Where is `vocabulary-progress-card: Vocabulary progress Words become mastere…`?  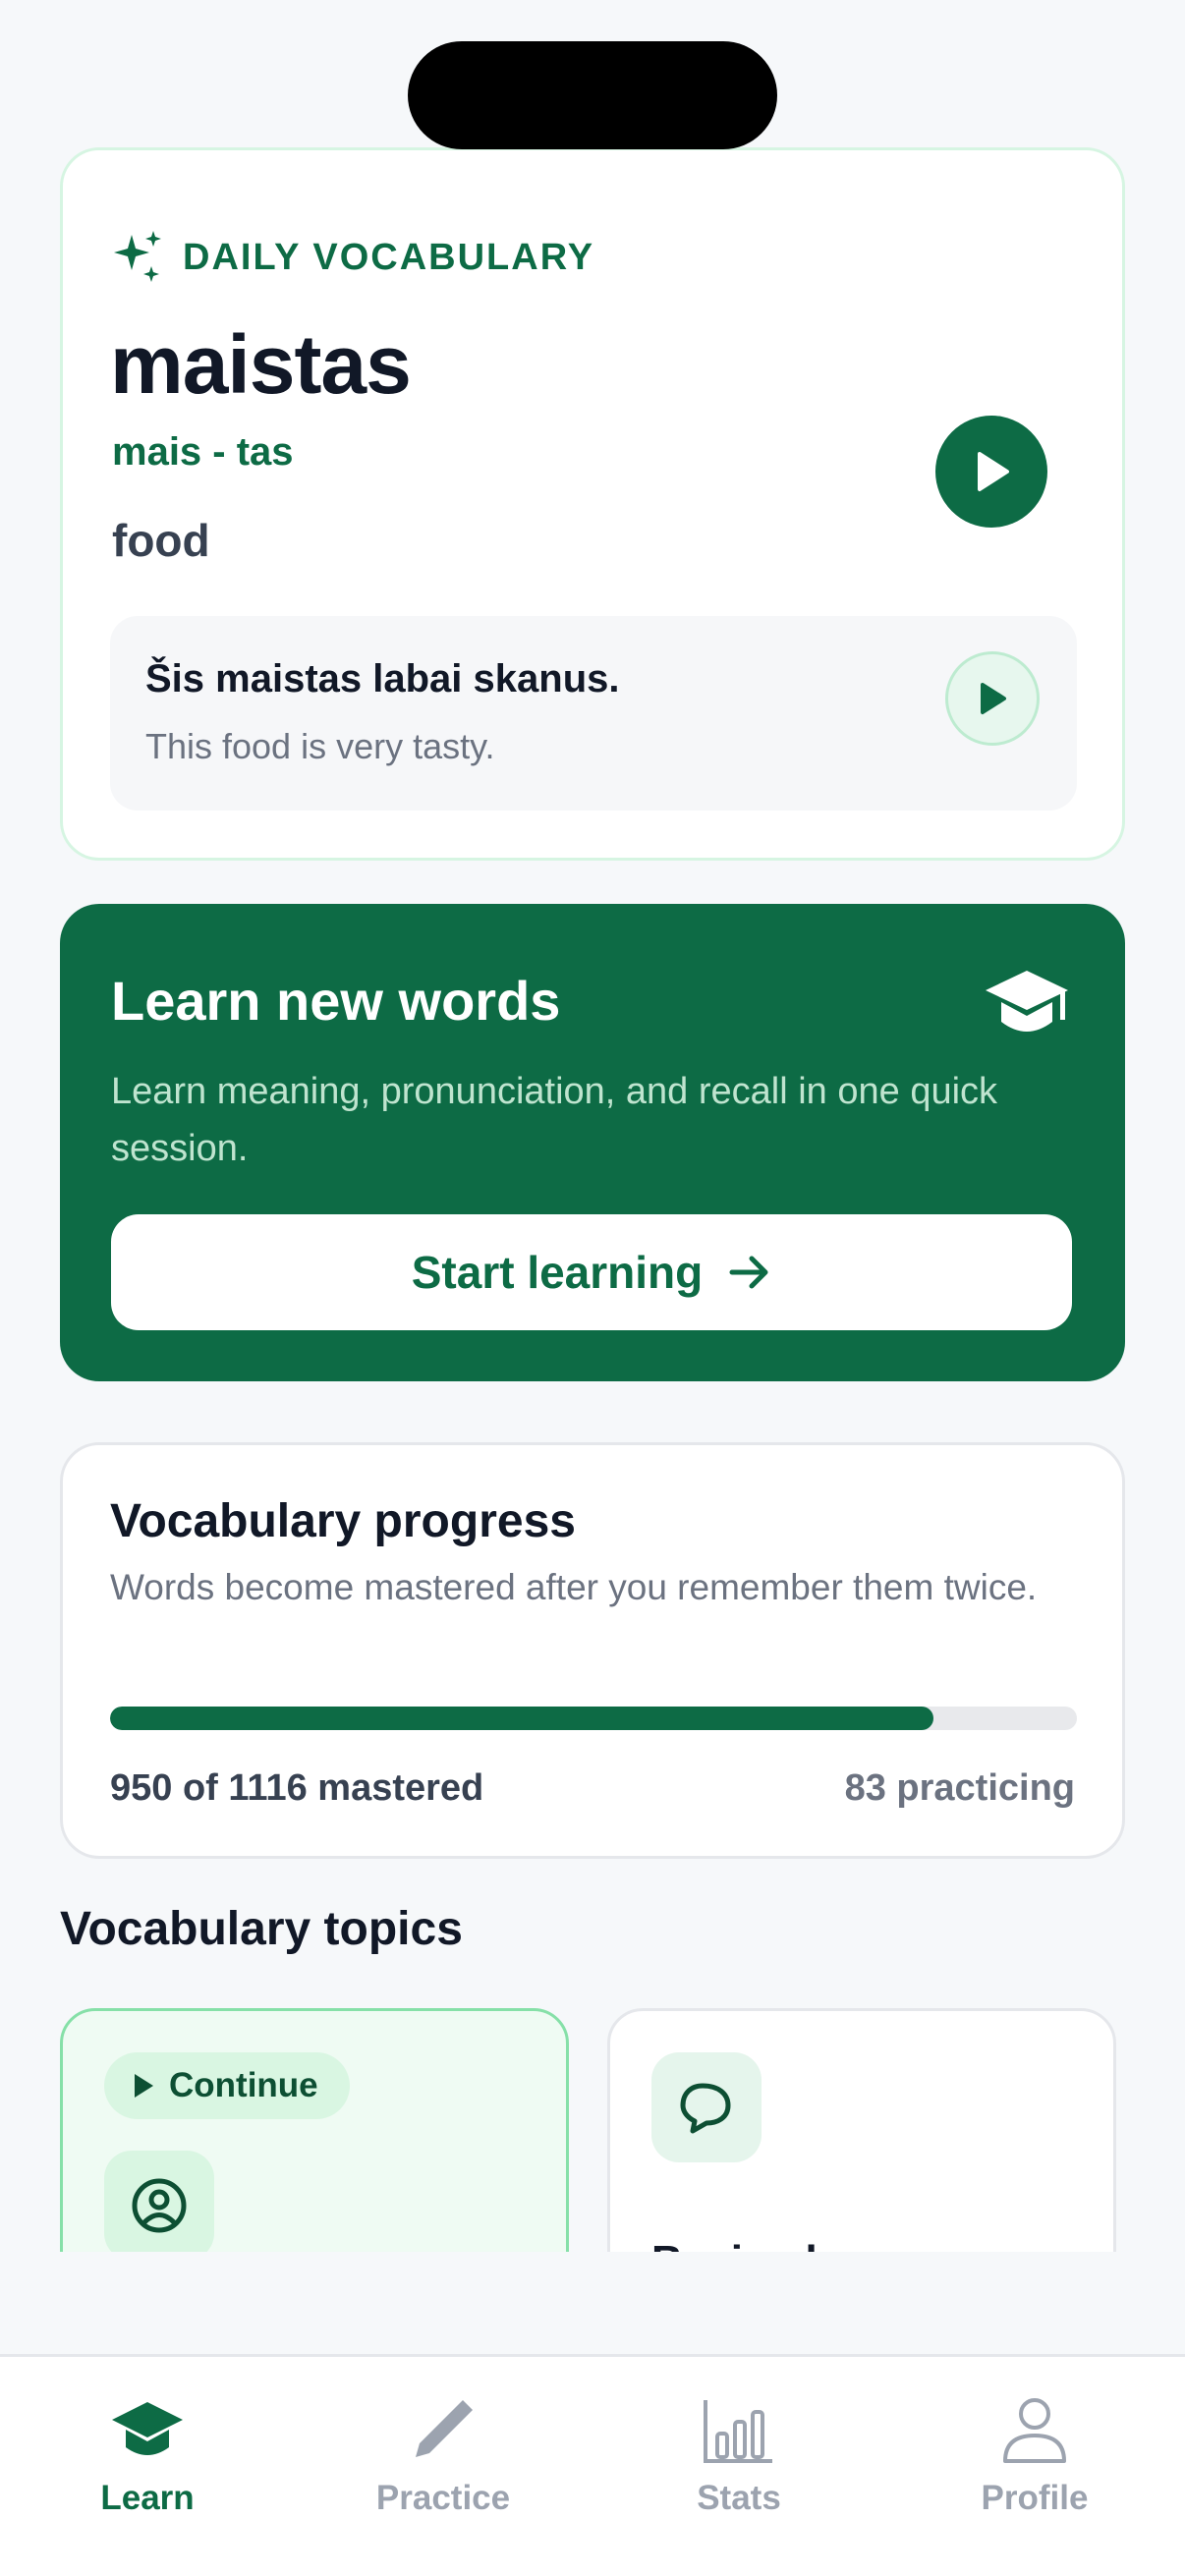 vocabulary-progress-card: Vocabulary progress Words become mastere… is located at coordinates (592, 1650).